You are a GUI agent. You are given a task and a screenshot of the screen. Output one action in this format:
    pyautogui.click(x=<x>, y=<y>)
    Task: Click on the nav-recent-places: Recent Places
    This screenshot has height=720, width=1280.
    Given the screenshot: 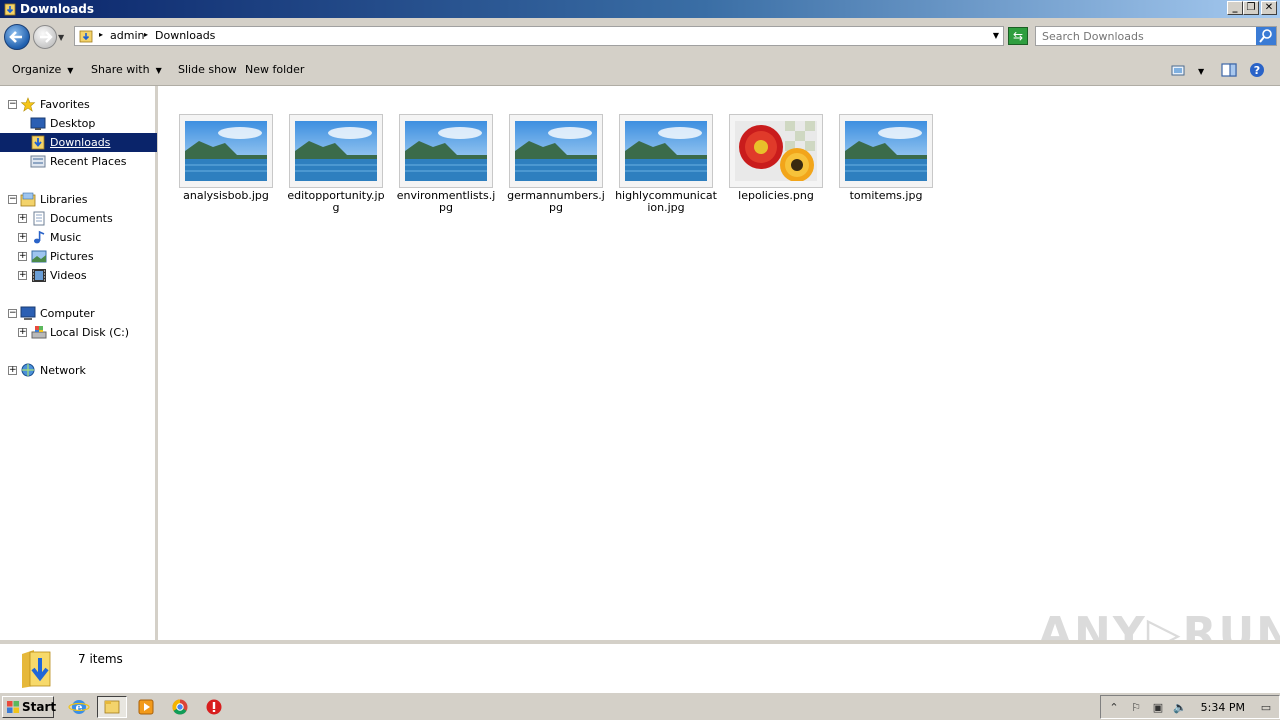 What is the action you would take?
    pyautogui.click(x=77, y=161)
    